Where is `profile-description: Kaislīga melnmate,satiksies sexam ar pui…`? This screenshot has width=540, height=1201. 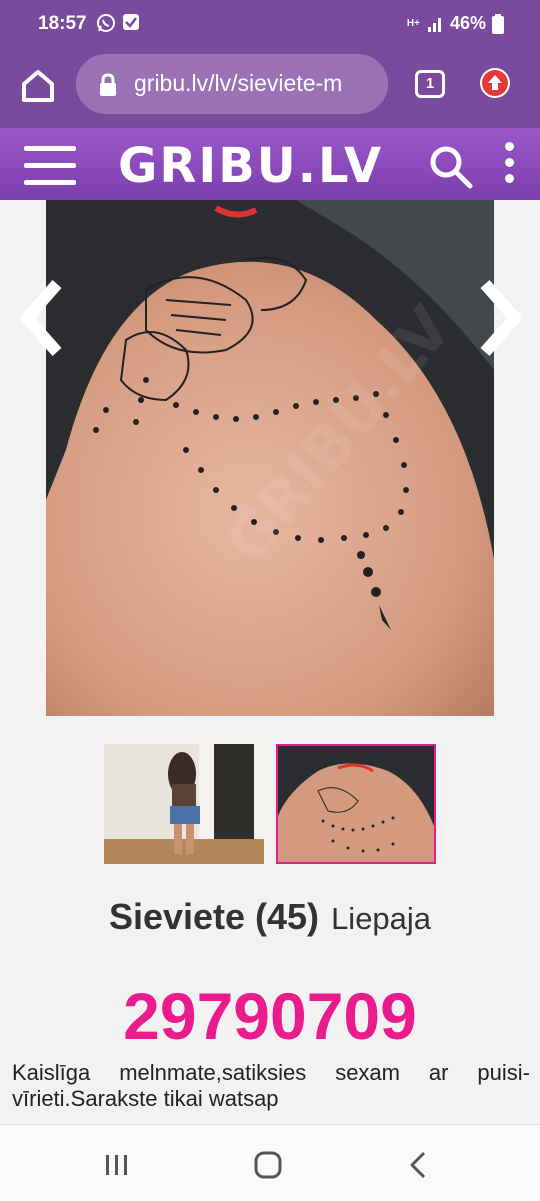 profile-description: Kaislīga melnmate,satiksies sexam ar pui… is located at coordinates (271, 1085).